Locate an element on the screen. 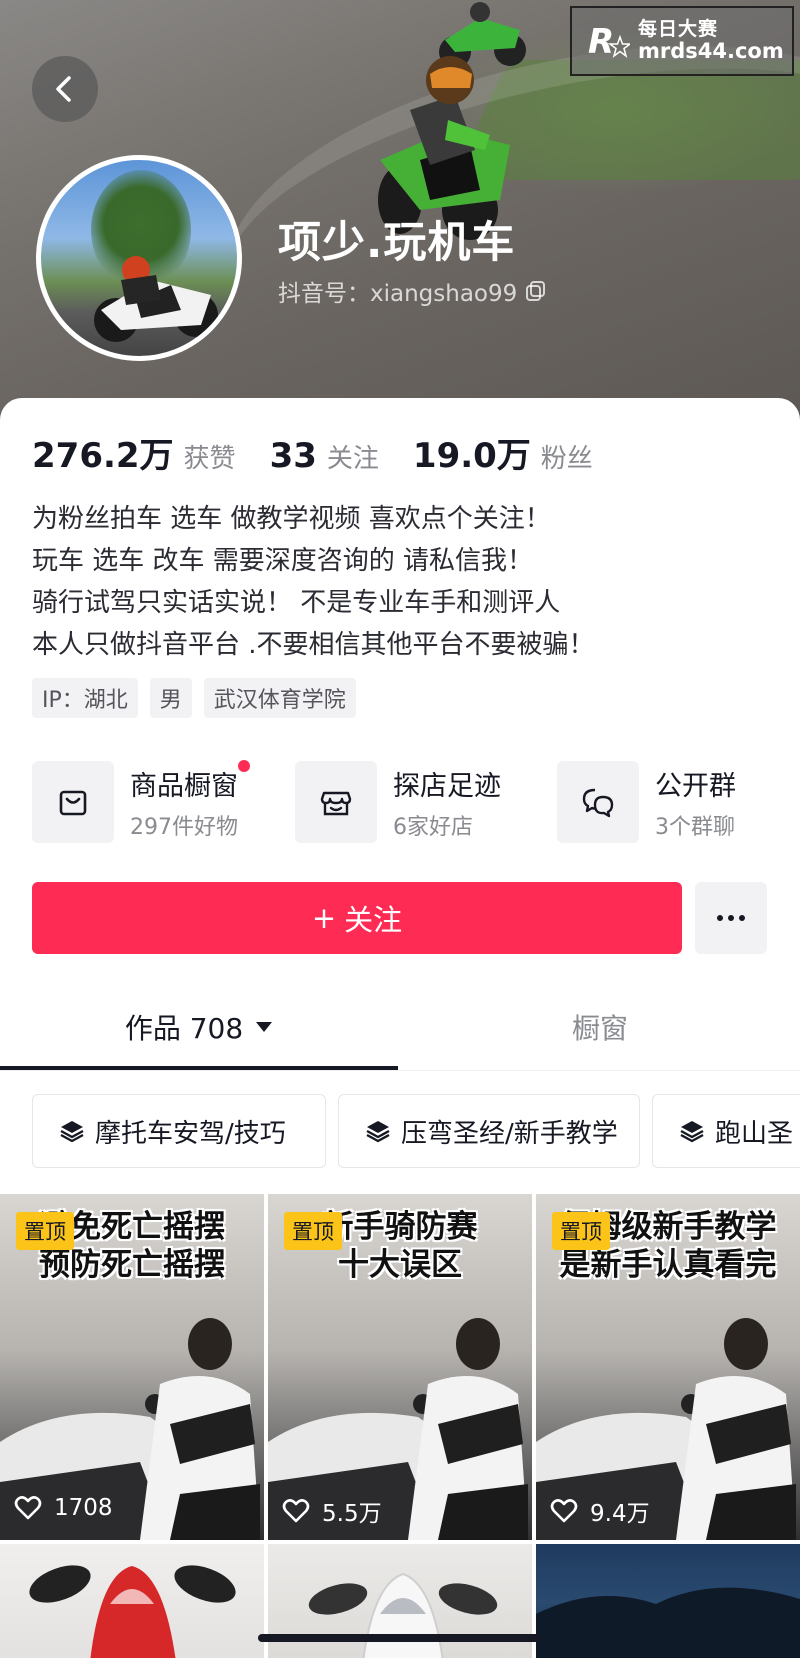 The height and width of the screenshot is (1658, 800). video-thumbnail: 避免死亡摇摆 预防死亡摇摆 置顶 1708 is located at coordinates (132, 1367).